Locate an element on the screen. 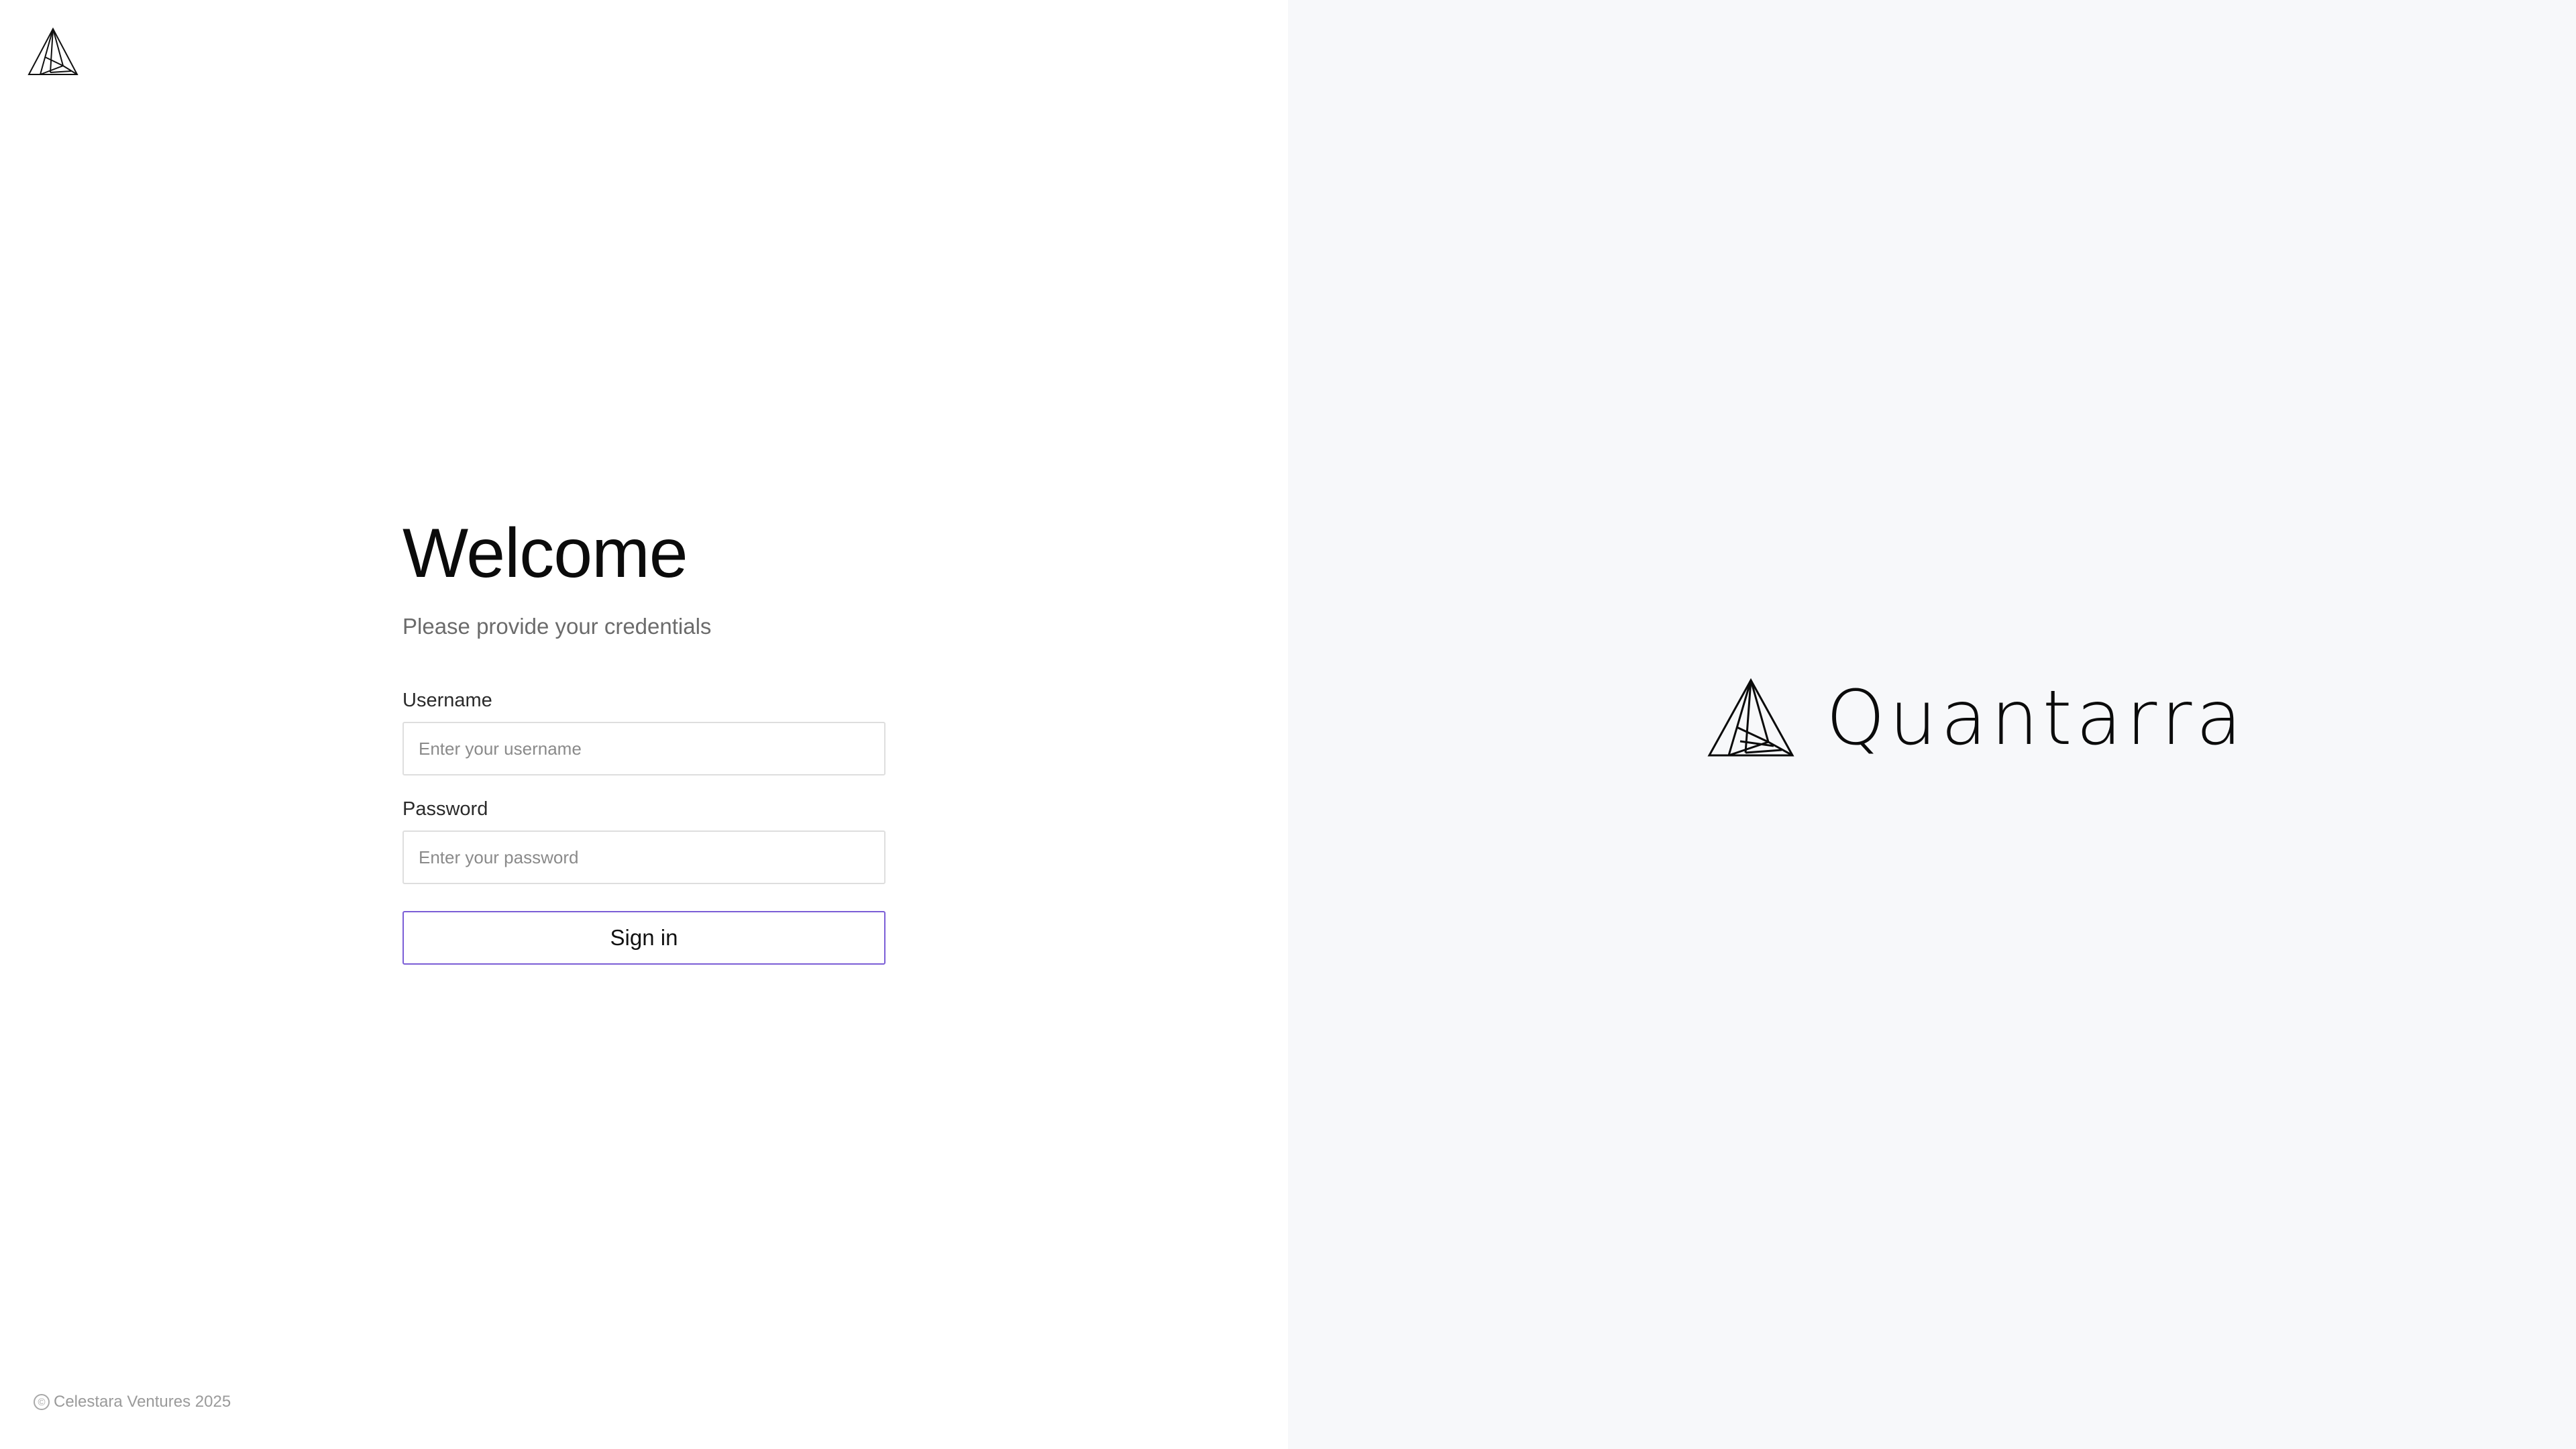  brand-name: Quantarra is located at coordinates (2036, 718).